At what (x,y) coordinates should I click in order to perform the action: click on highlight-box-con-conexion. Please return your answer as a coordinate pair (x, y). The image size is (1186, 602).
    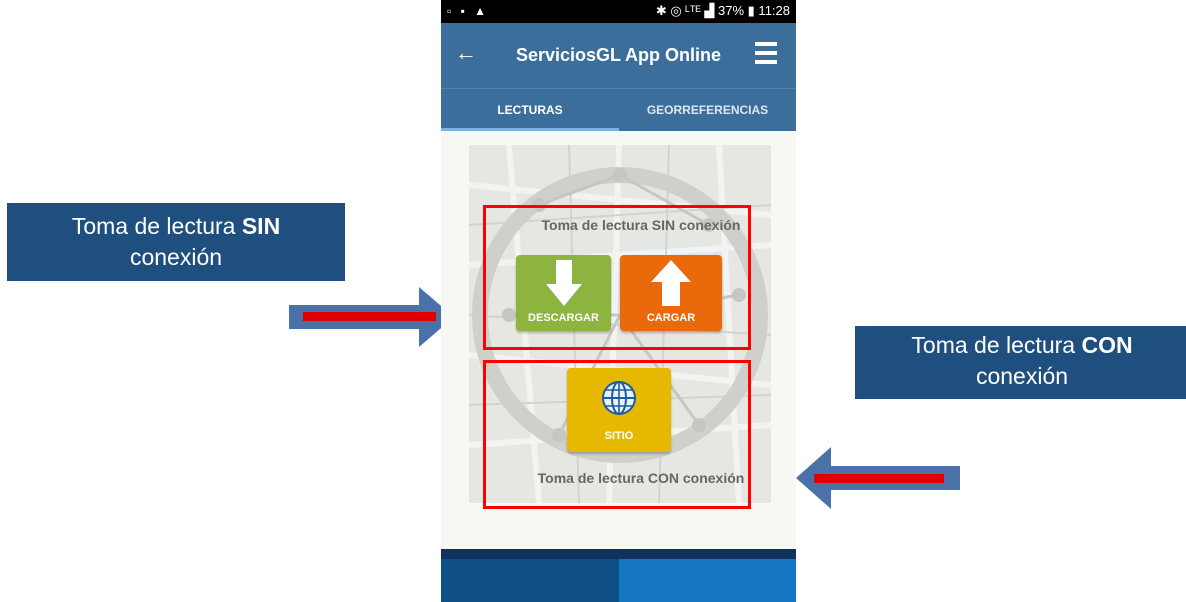
    Looking at the image, I should click on (617, 434).